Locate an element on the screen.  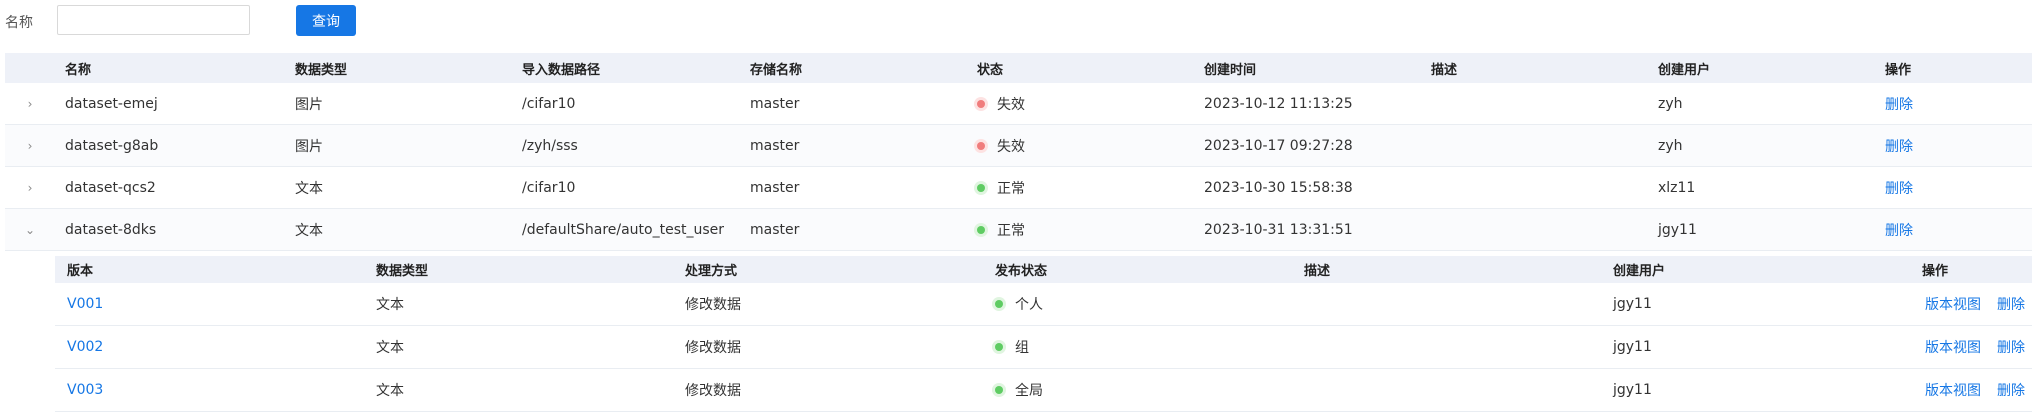
subtable-header: 版本 数据类型 处理方式 发布状态 描述 创建用户 操作 is located at coordinates (1043, 269).